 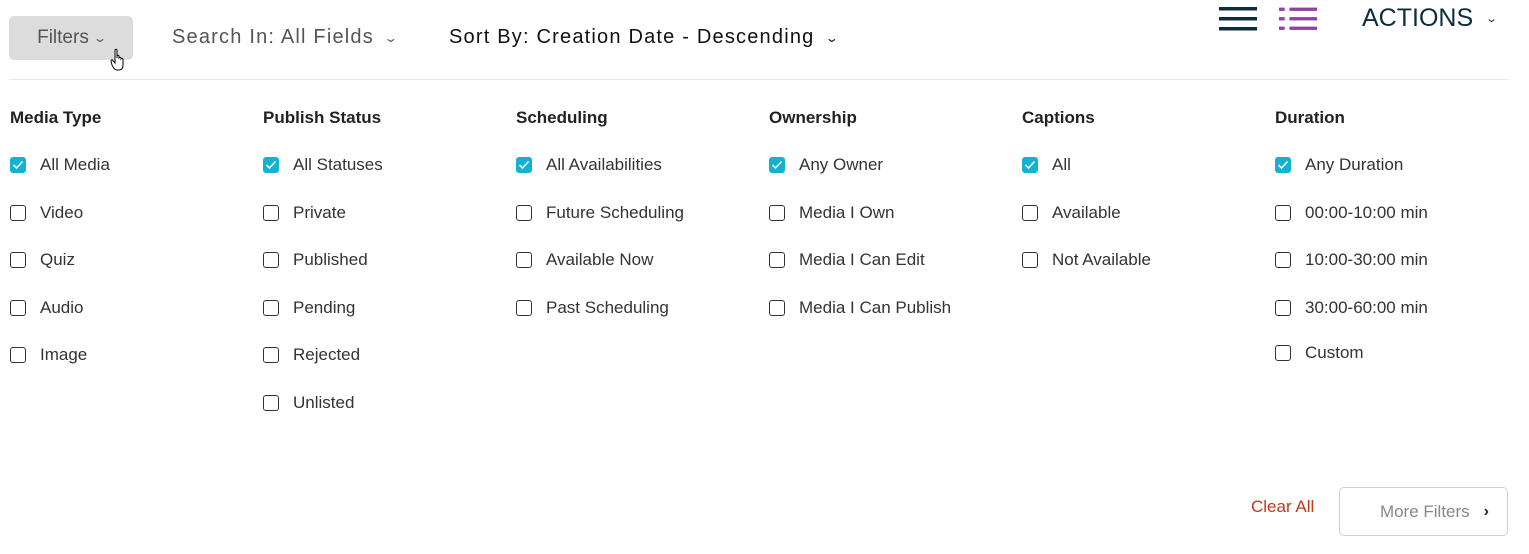 I want to click on filter-option: Media I Can Edit, so click(x=847, y=260).